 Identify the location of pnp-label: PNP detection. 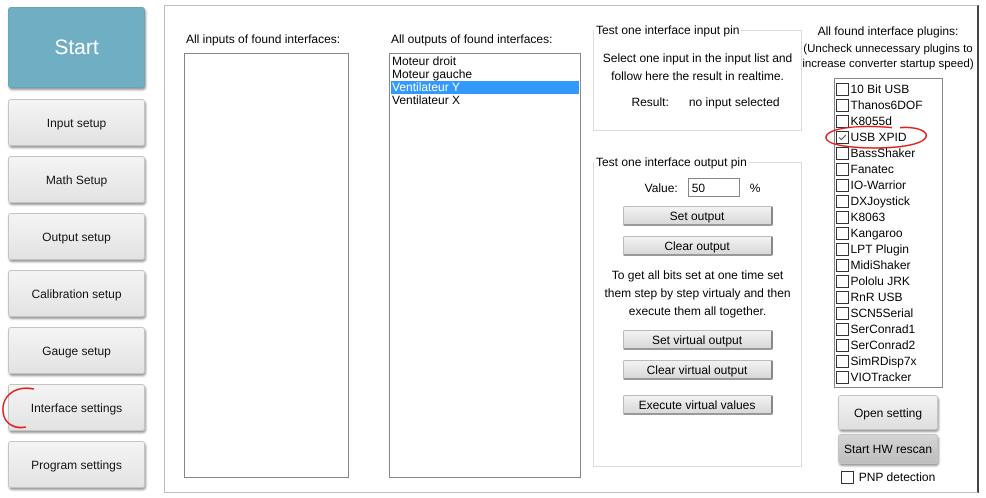
(897, 477).